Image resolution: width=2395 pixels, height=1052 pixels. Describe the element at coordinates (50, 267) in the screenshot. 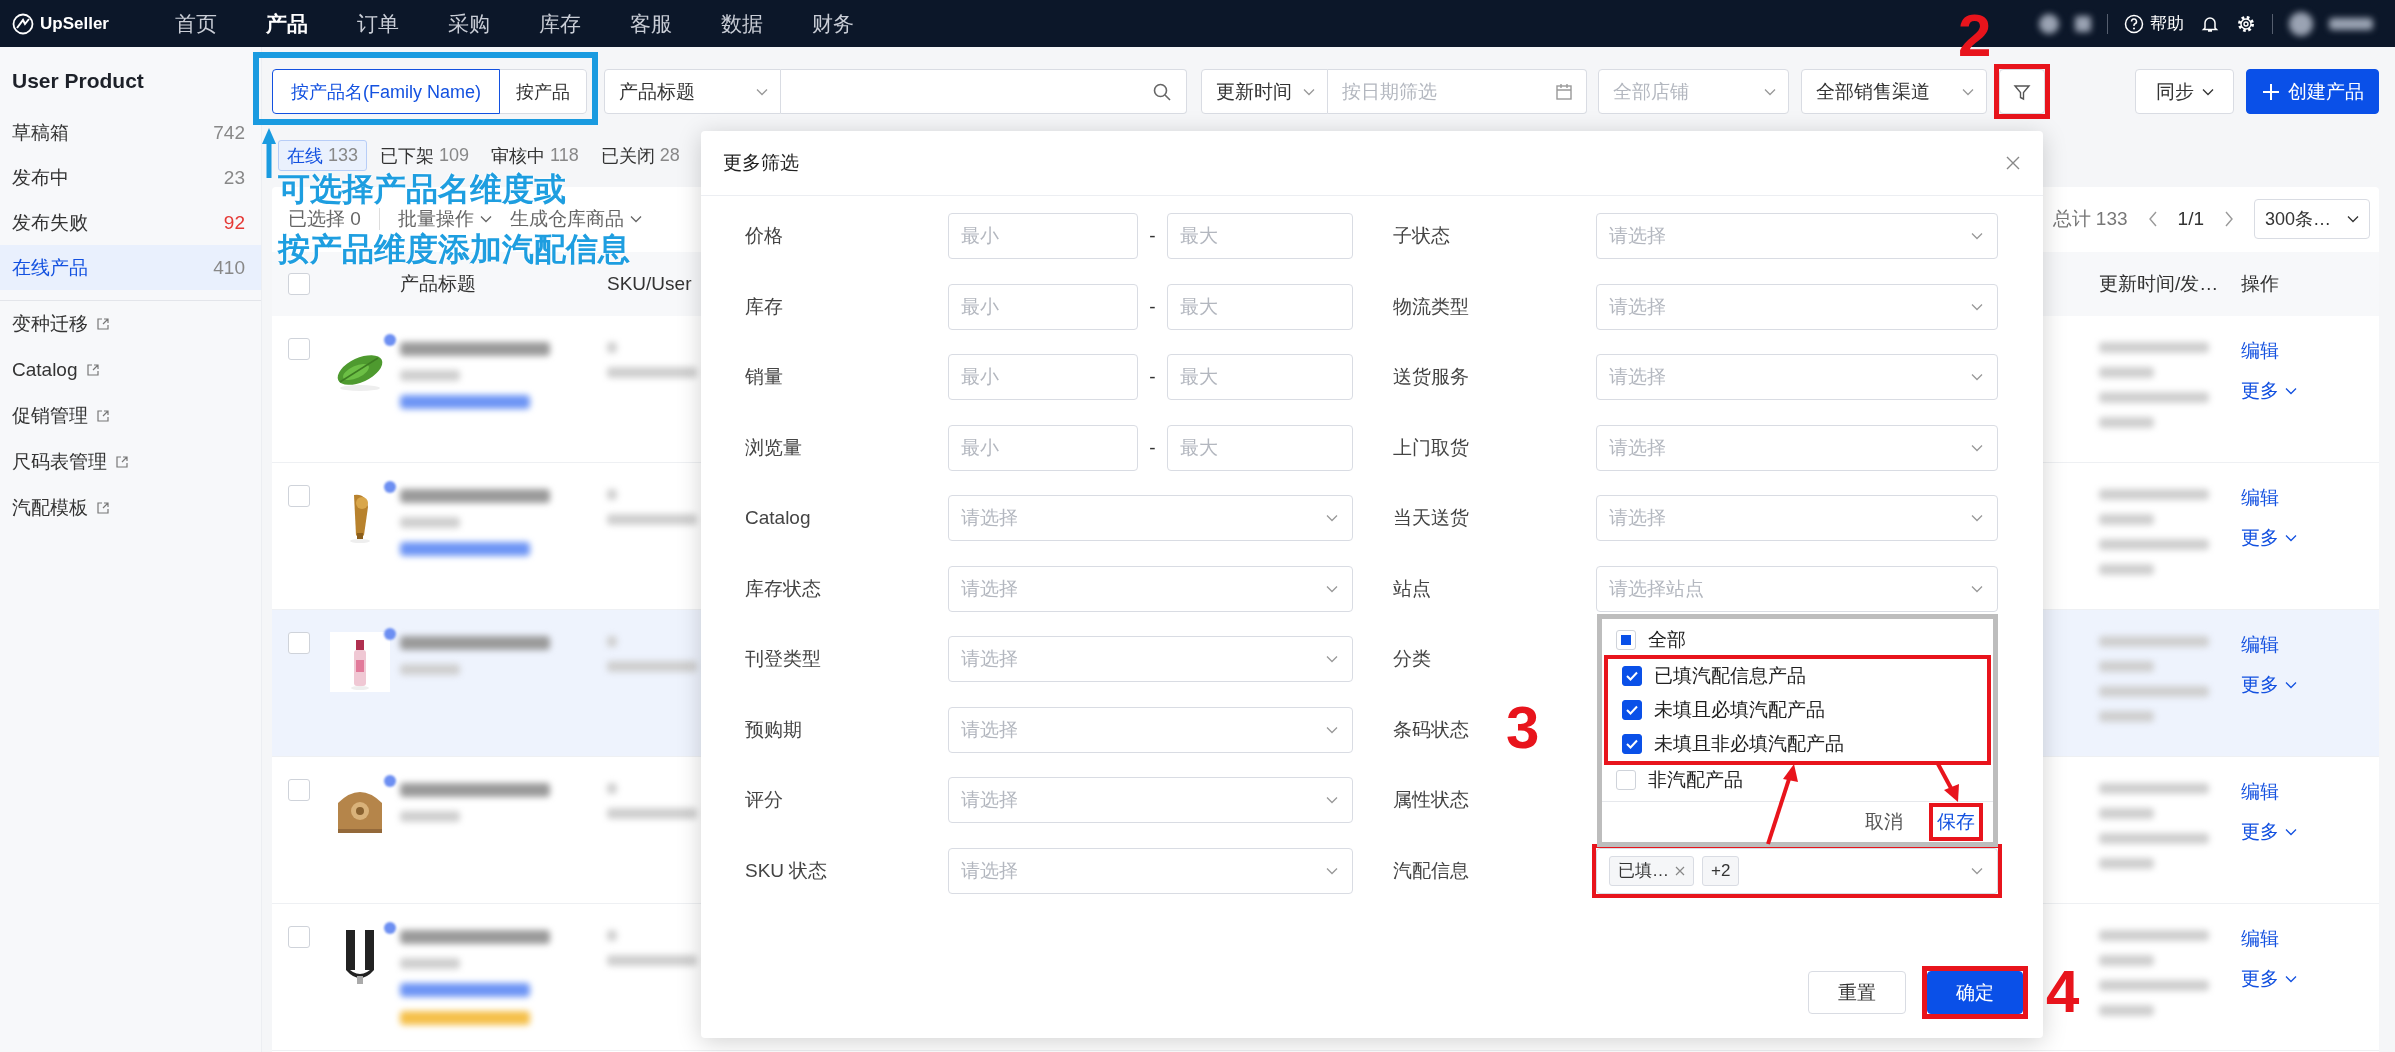

I see `item-label: 在线产品` at that location.